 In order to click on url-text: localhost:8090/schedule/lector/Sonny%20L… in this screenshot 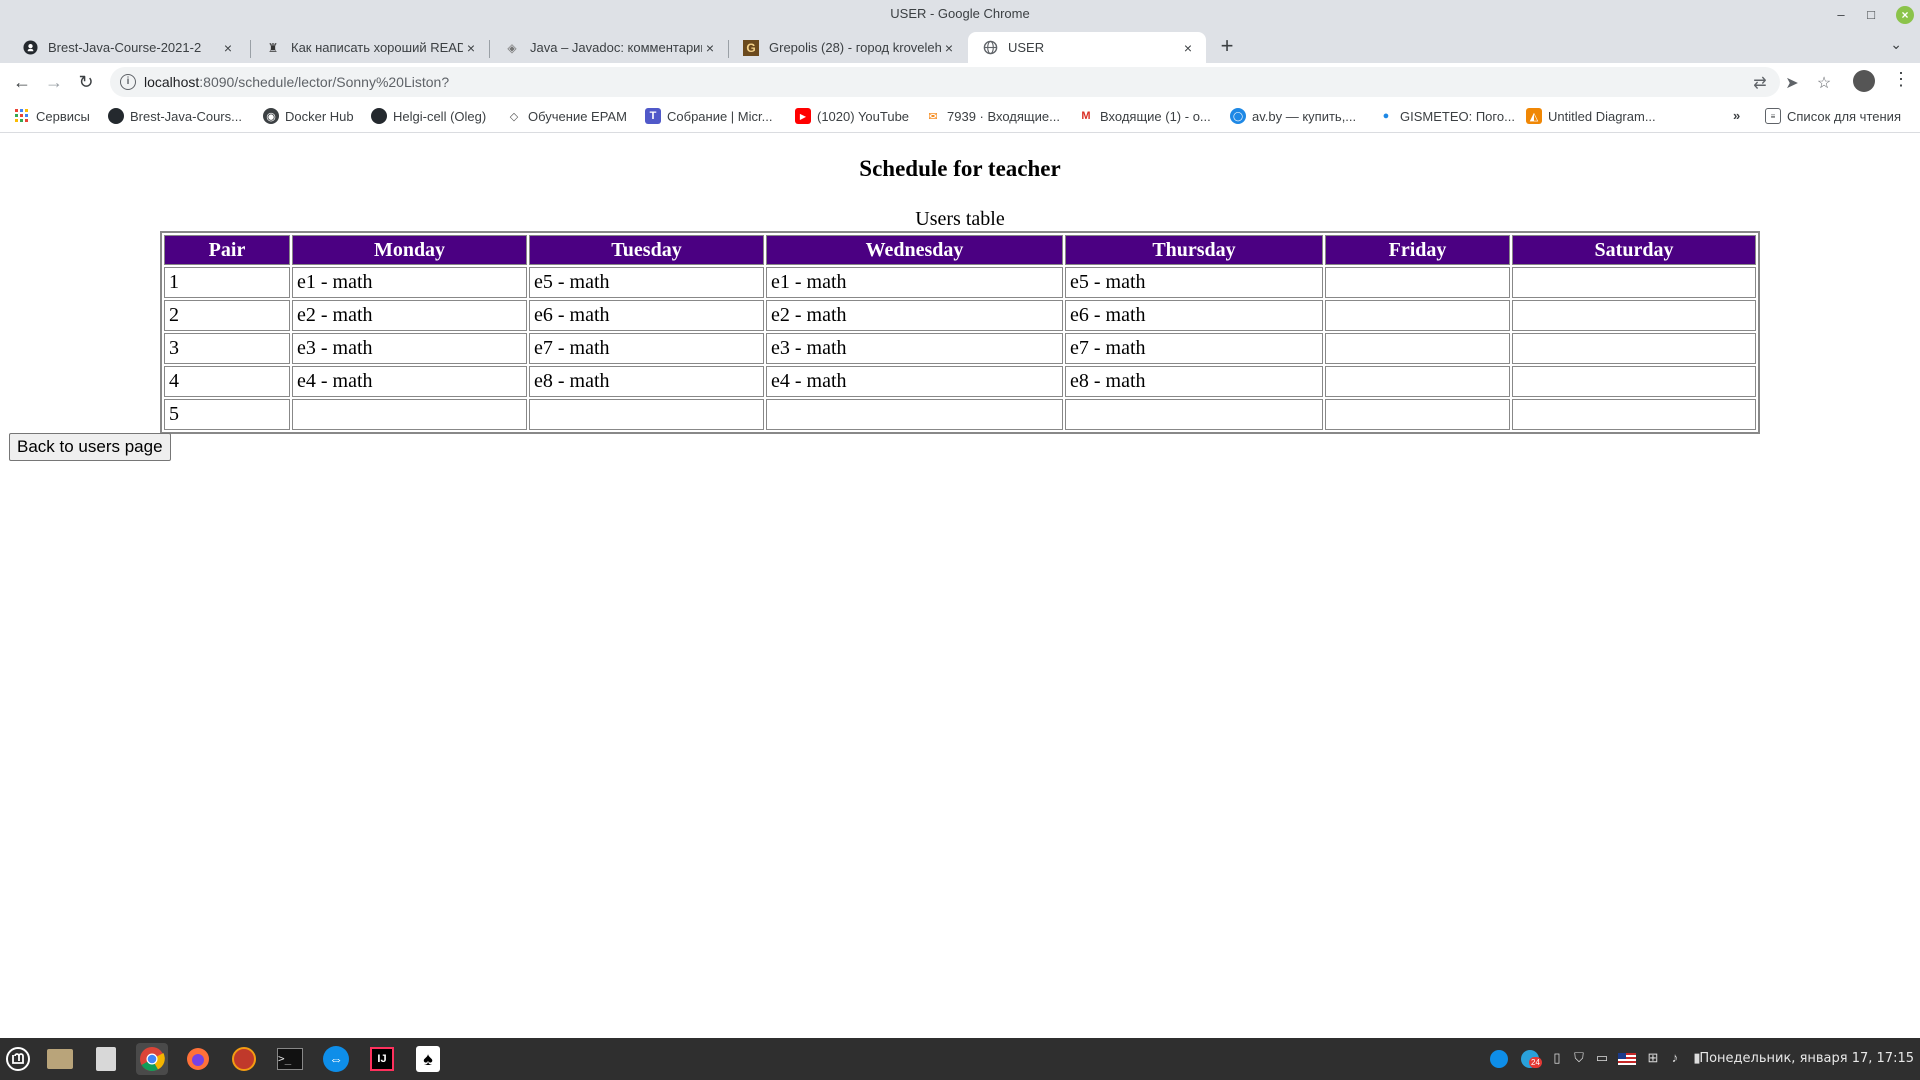, I will do `click(296, 82)`.